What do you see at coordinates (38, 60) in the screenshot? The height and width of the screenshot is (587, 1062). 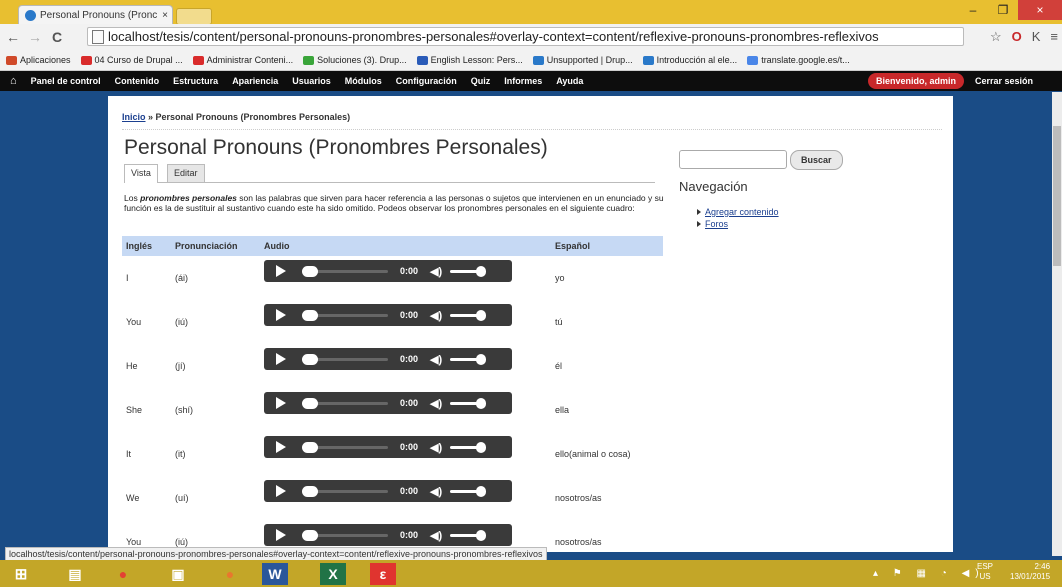 I see `bookmark-item: Aplicaciones` at bounding box center [38, 60].